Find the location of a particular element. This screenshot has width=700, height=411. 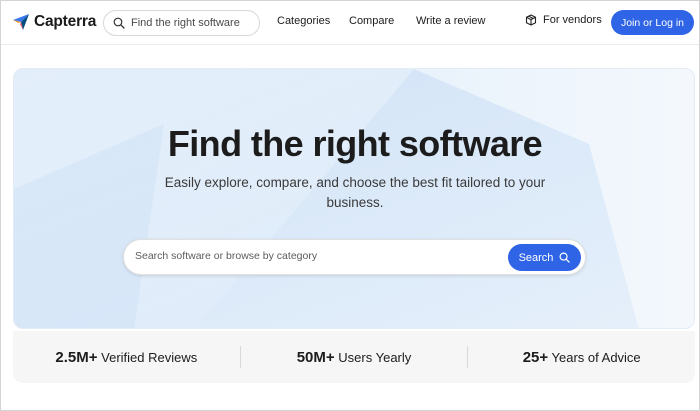

hero-search-input is located at coordinates (315, 256).